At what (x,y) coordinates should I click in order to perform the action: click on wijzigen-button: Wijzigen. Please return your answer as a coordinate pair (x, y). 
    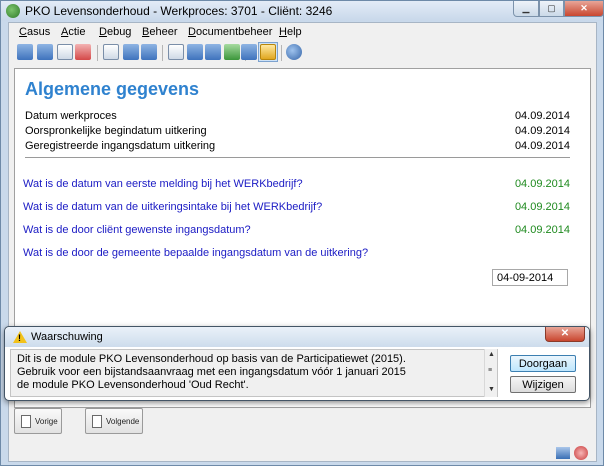
    Looking at the image, I should click on (543, 384).